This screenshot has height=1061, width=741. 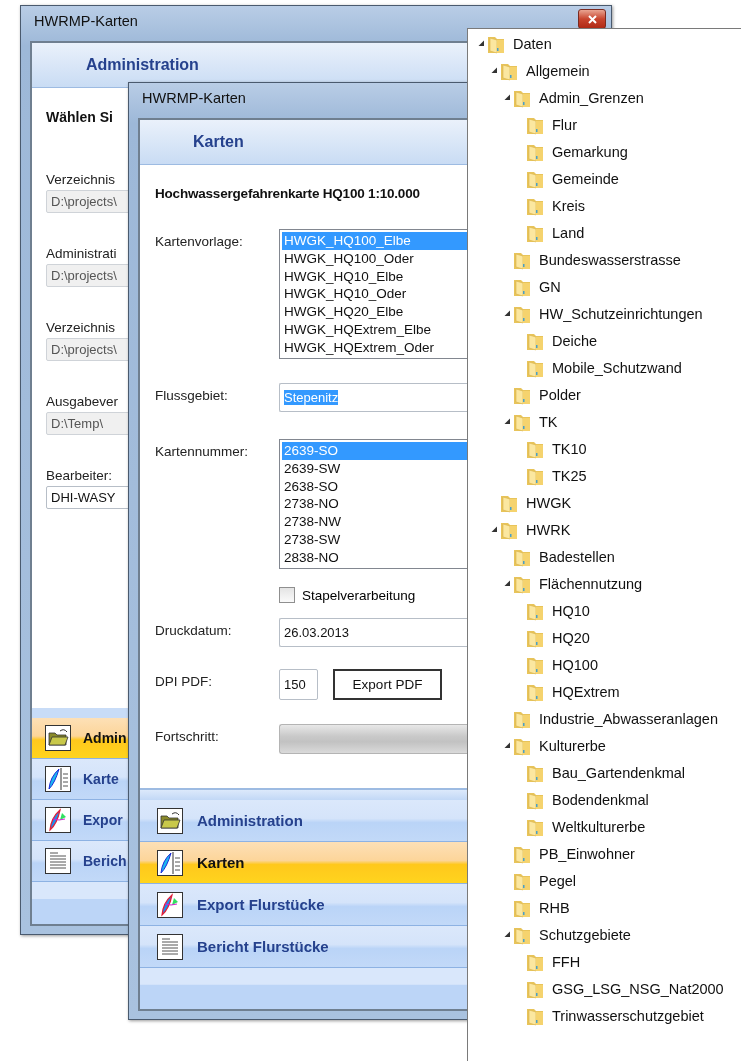 What do you see at coordinates (599, 799) in the screenshot?
I see `tree-item: Bodendenkmal` at bounding box center [599, 799].